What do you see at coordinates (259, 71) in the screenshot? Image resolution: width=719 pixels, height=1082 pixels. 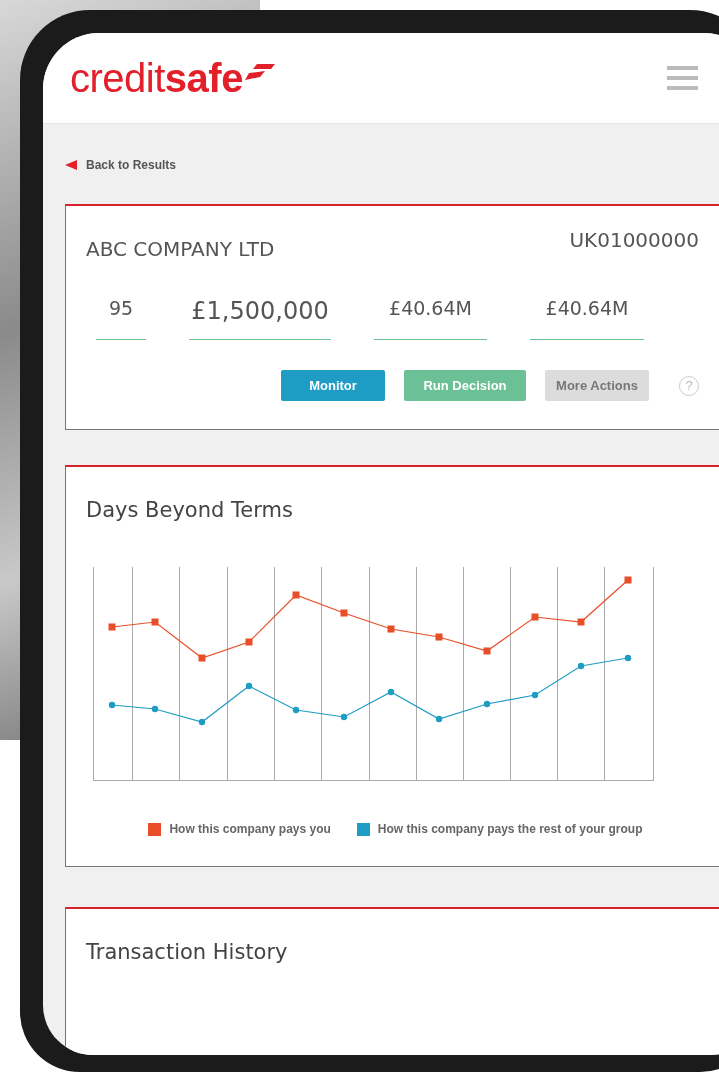 I see `logo-mark-icon` at bounding box center [259, 71].